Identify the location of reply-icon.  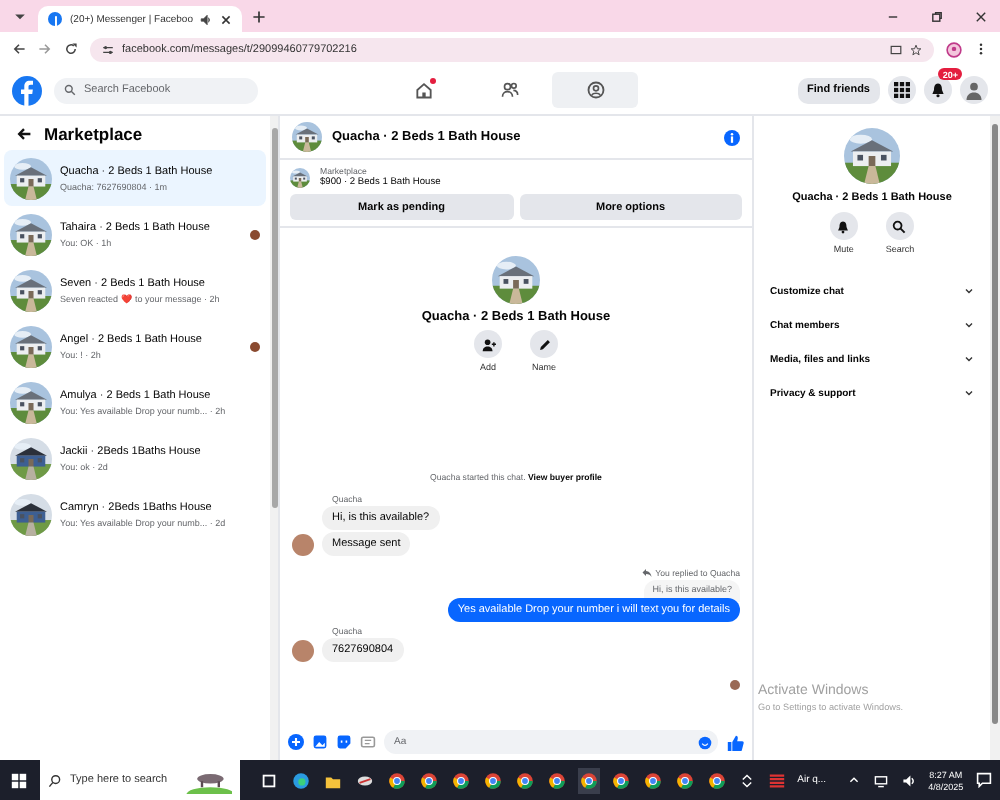
(646, 573).